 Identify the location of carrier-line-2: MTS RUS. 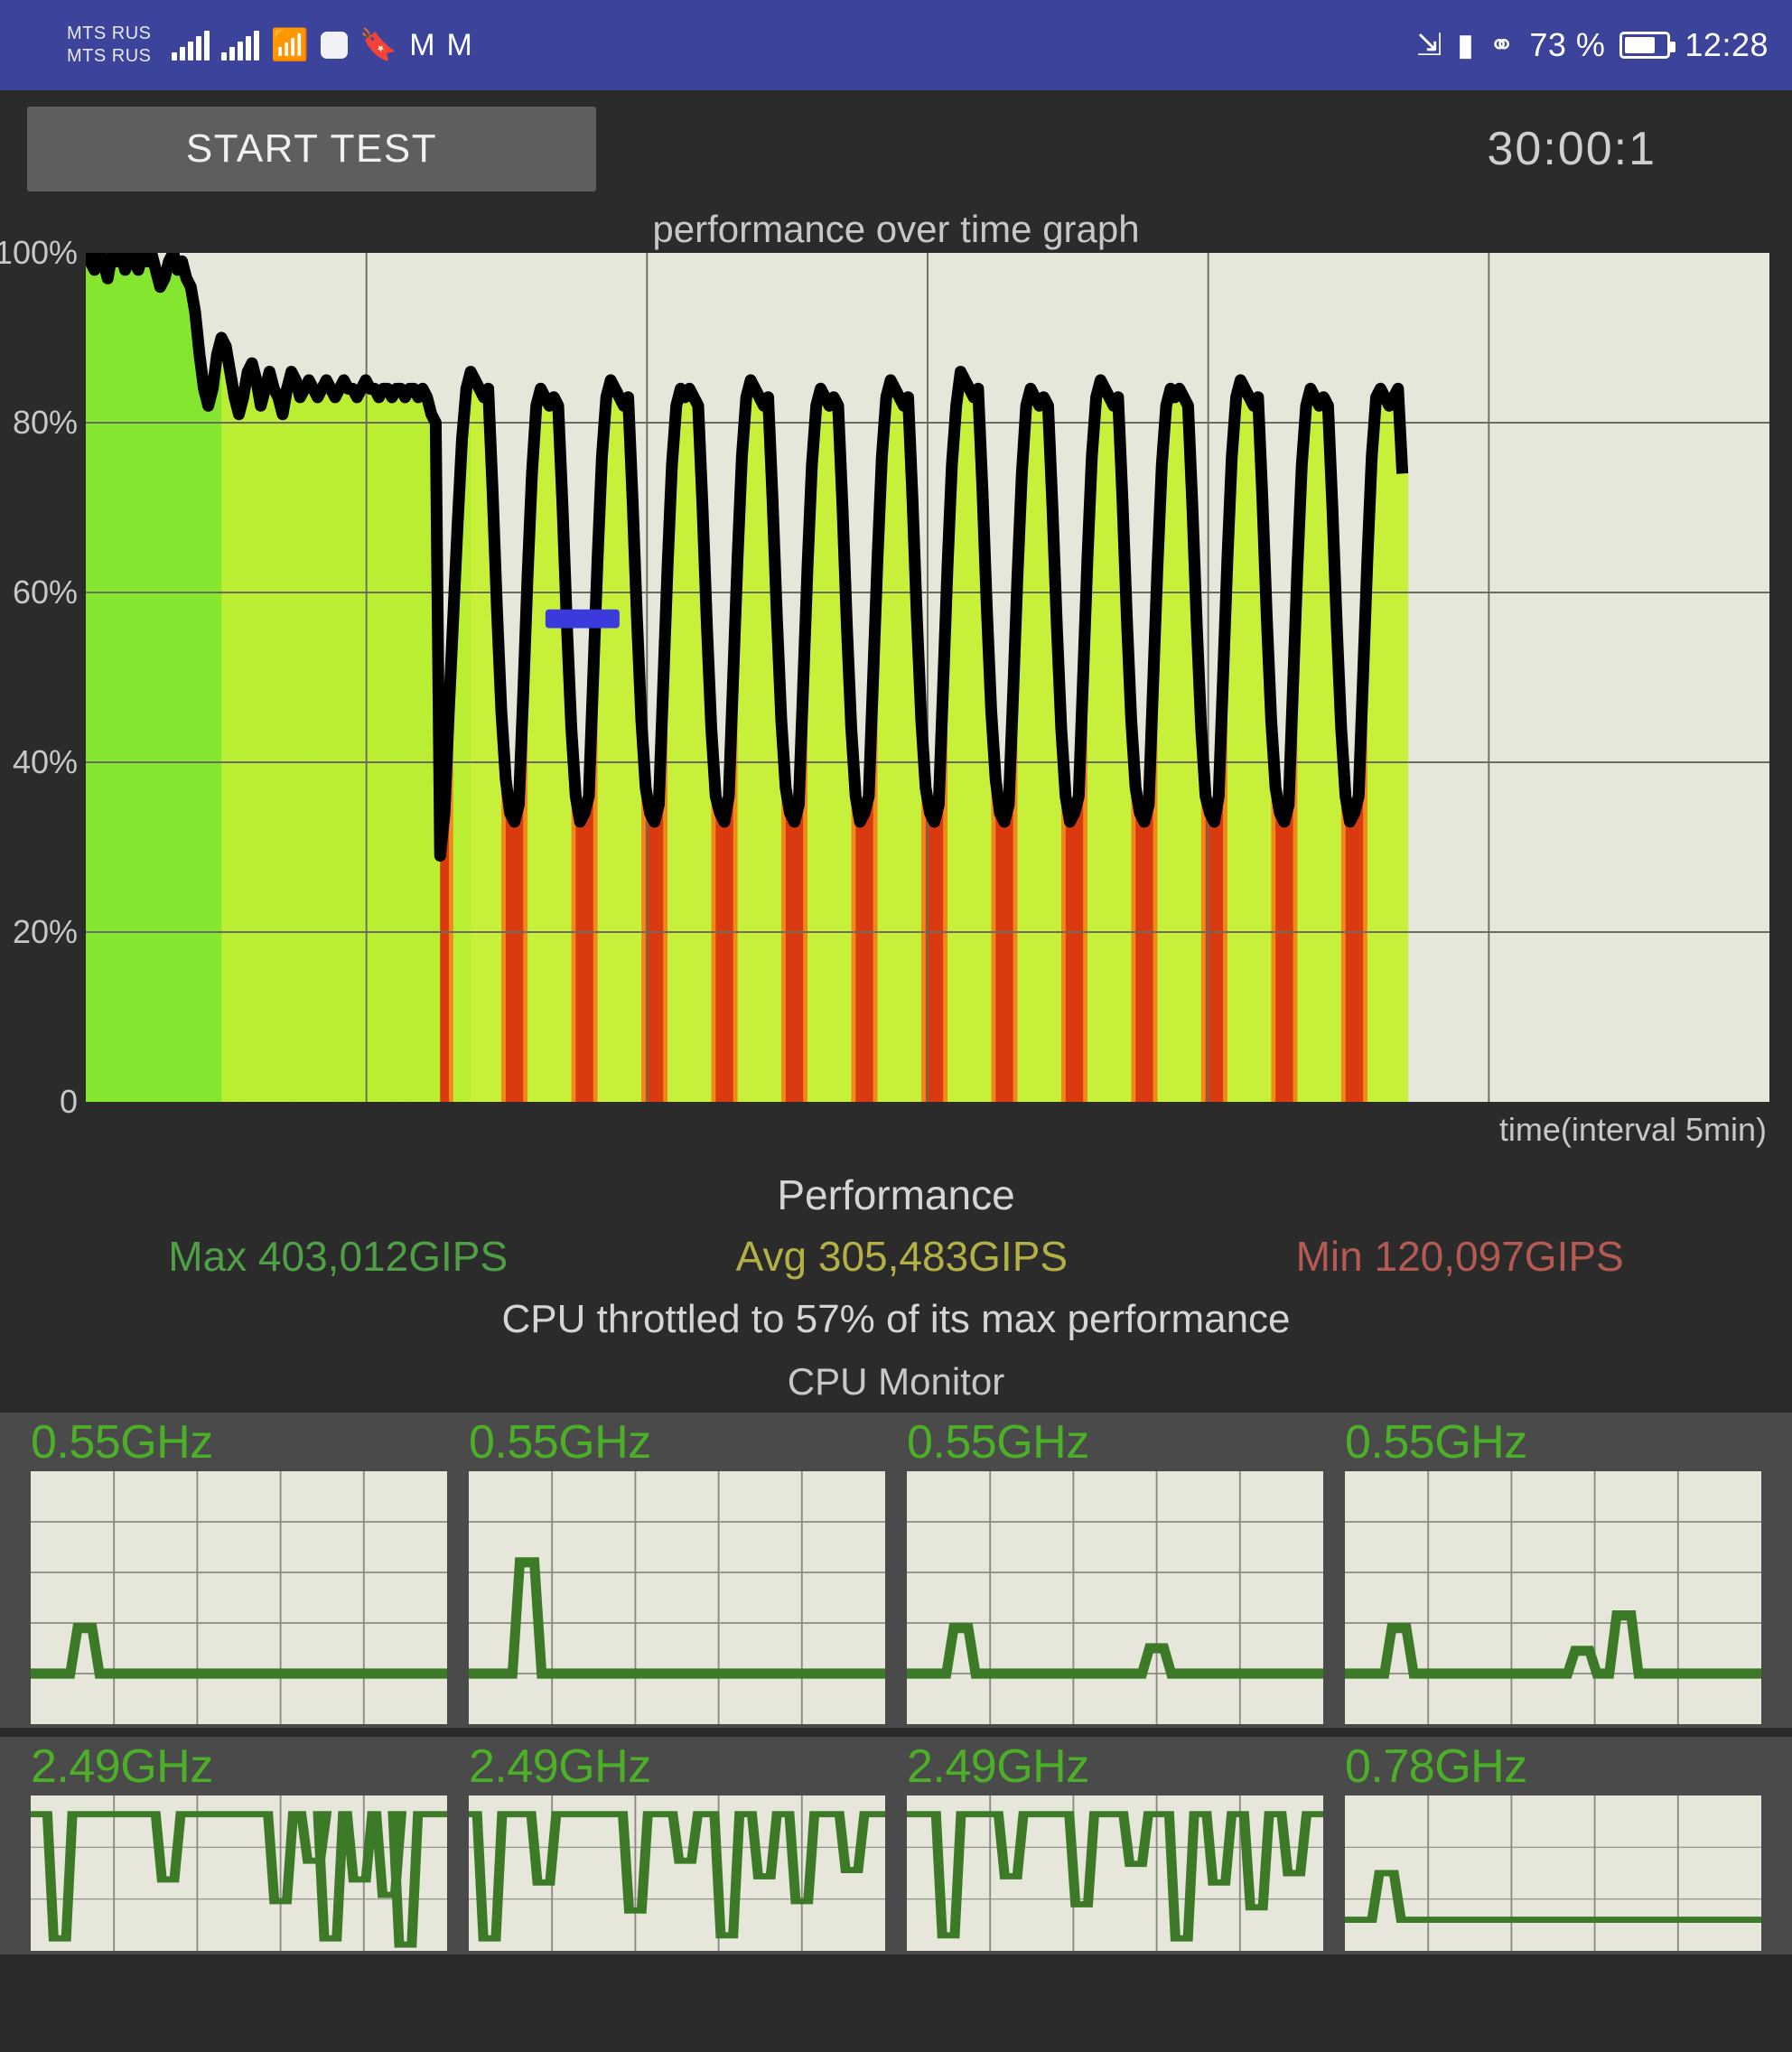
(109, 56).